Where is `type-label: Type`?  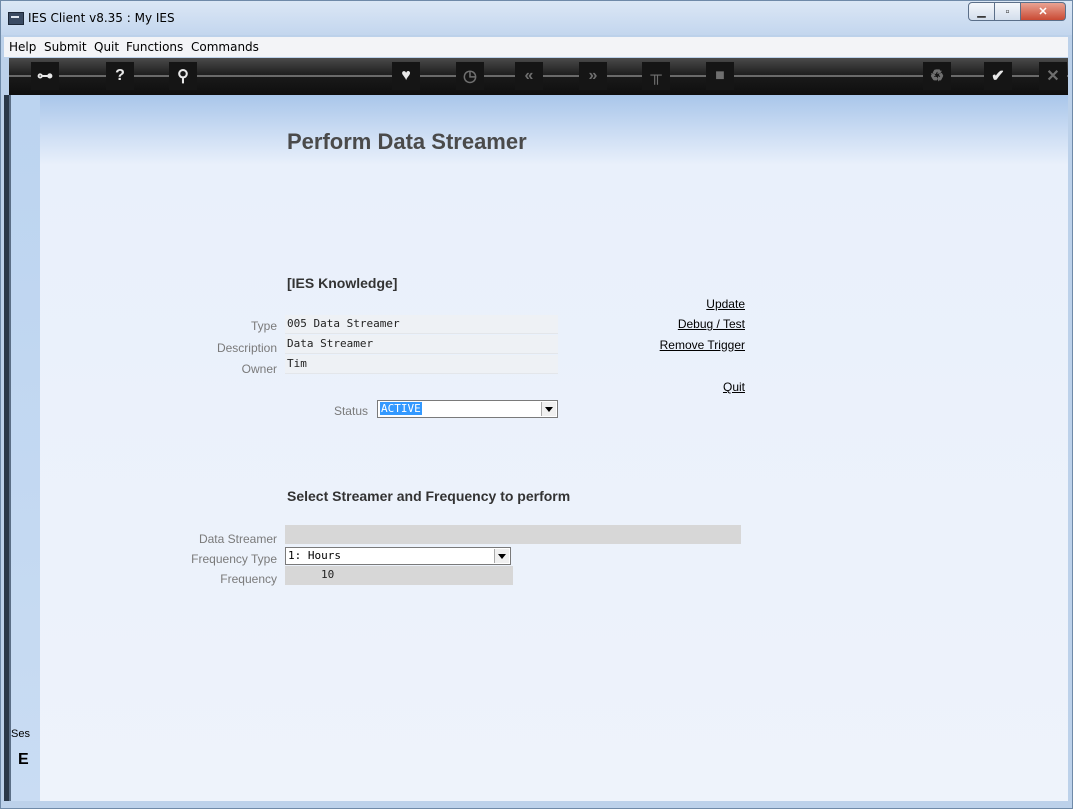 type-label: Type is located at coordinates (263, 326).